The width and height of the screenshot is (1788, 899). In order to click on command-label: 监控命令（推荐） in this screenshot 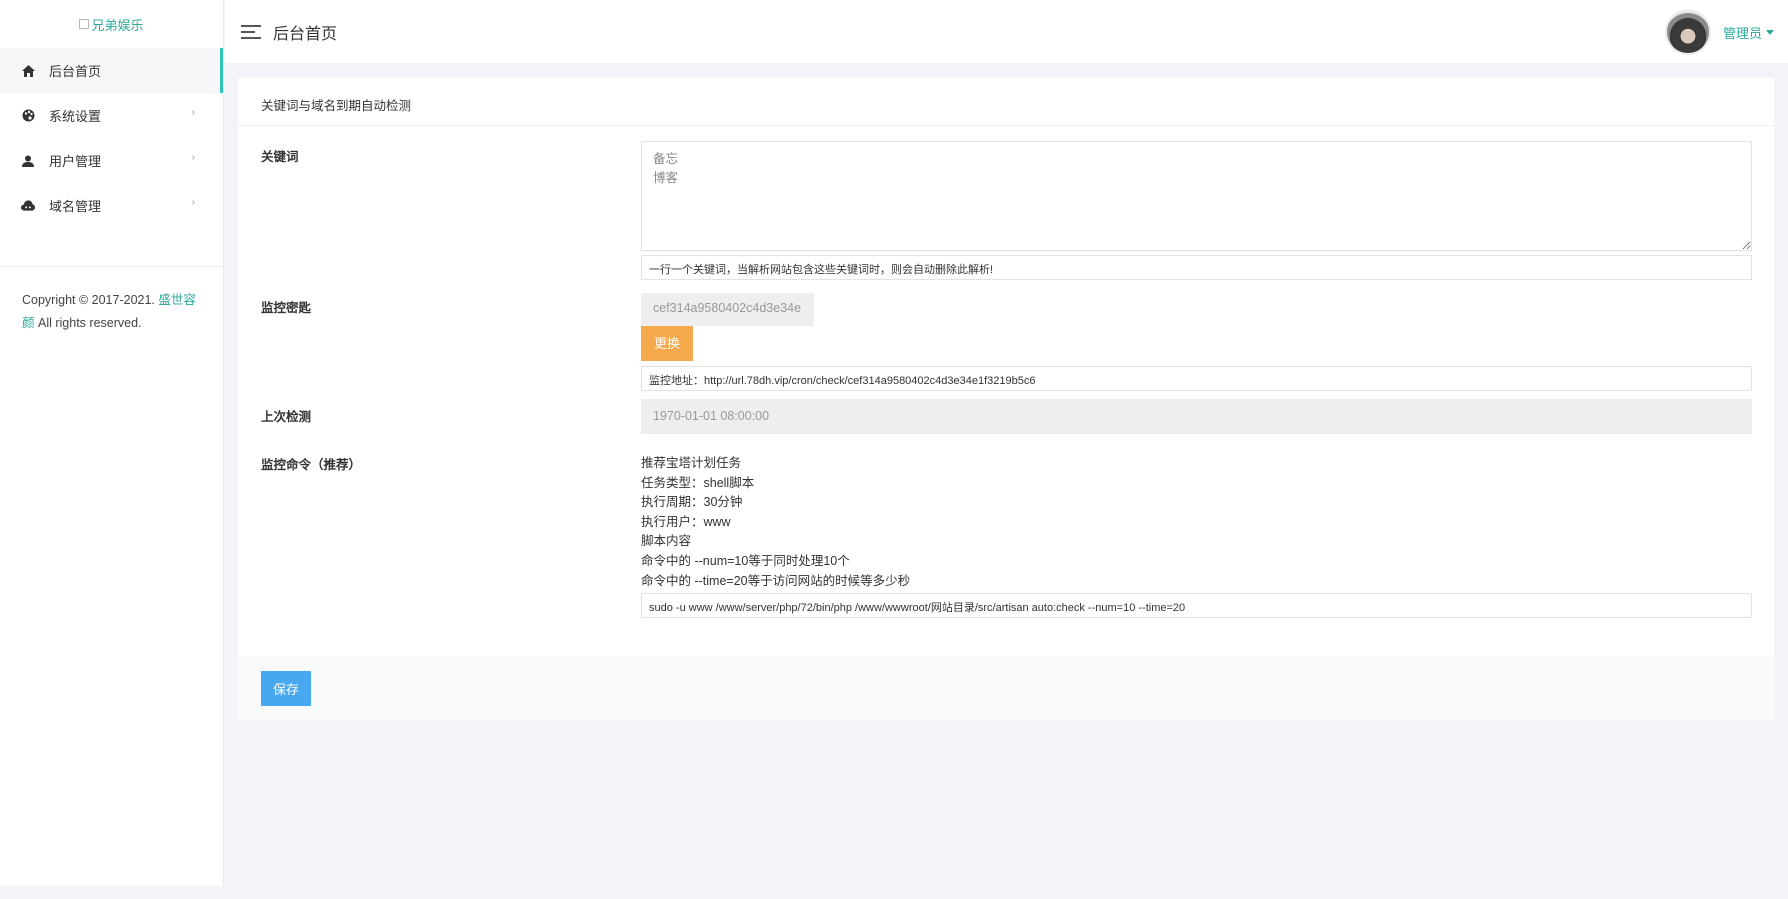, I will do `click(311, 465)`.